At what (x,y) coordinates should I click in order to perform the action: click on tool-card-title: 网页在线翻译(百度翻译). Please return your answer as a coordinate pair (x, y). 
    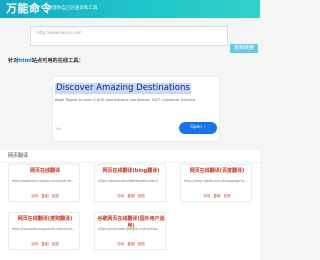
    Looking at the image, I should click on (217, 171).